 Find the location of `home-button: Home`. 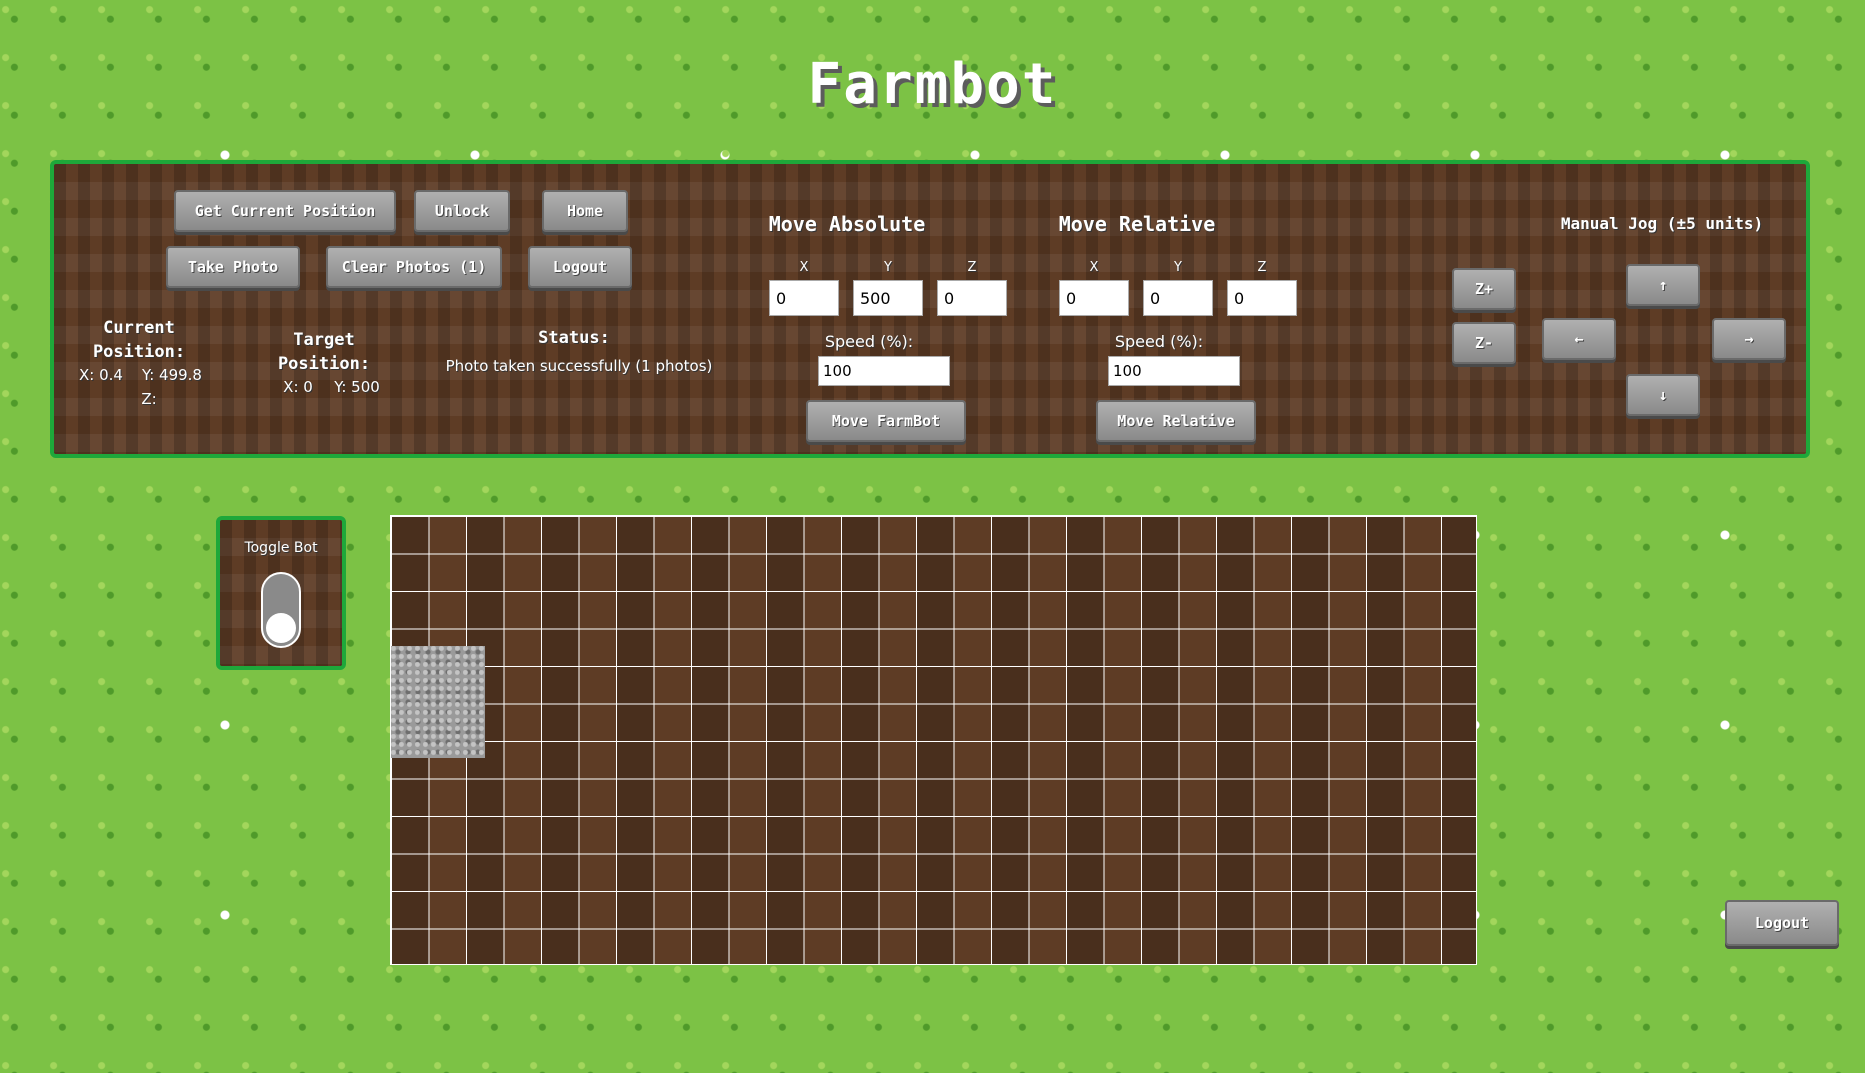

home-button: Home is located at coordinates (585, 211).